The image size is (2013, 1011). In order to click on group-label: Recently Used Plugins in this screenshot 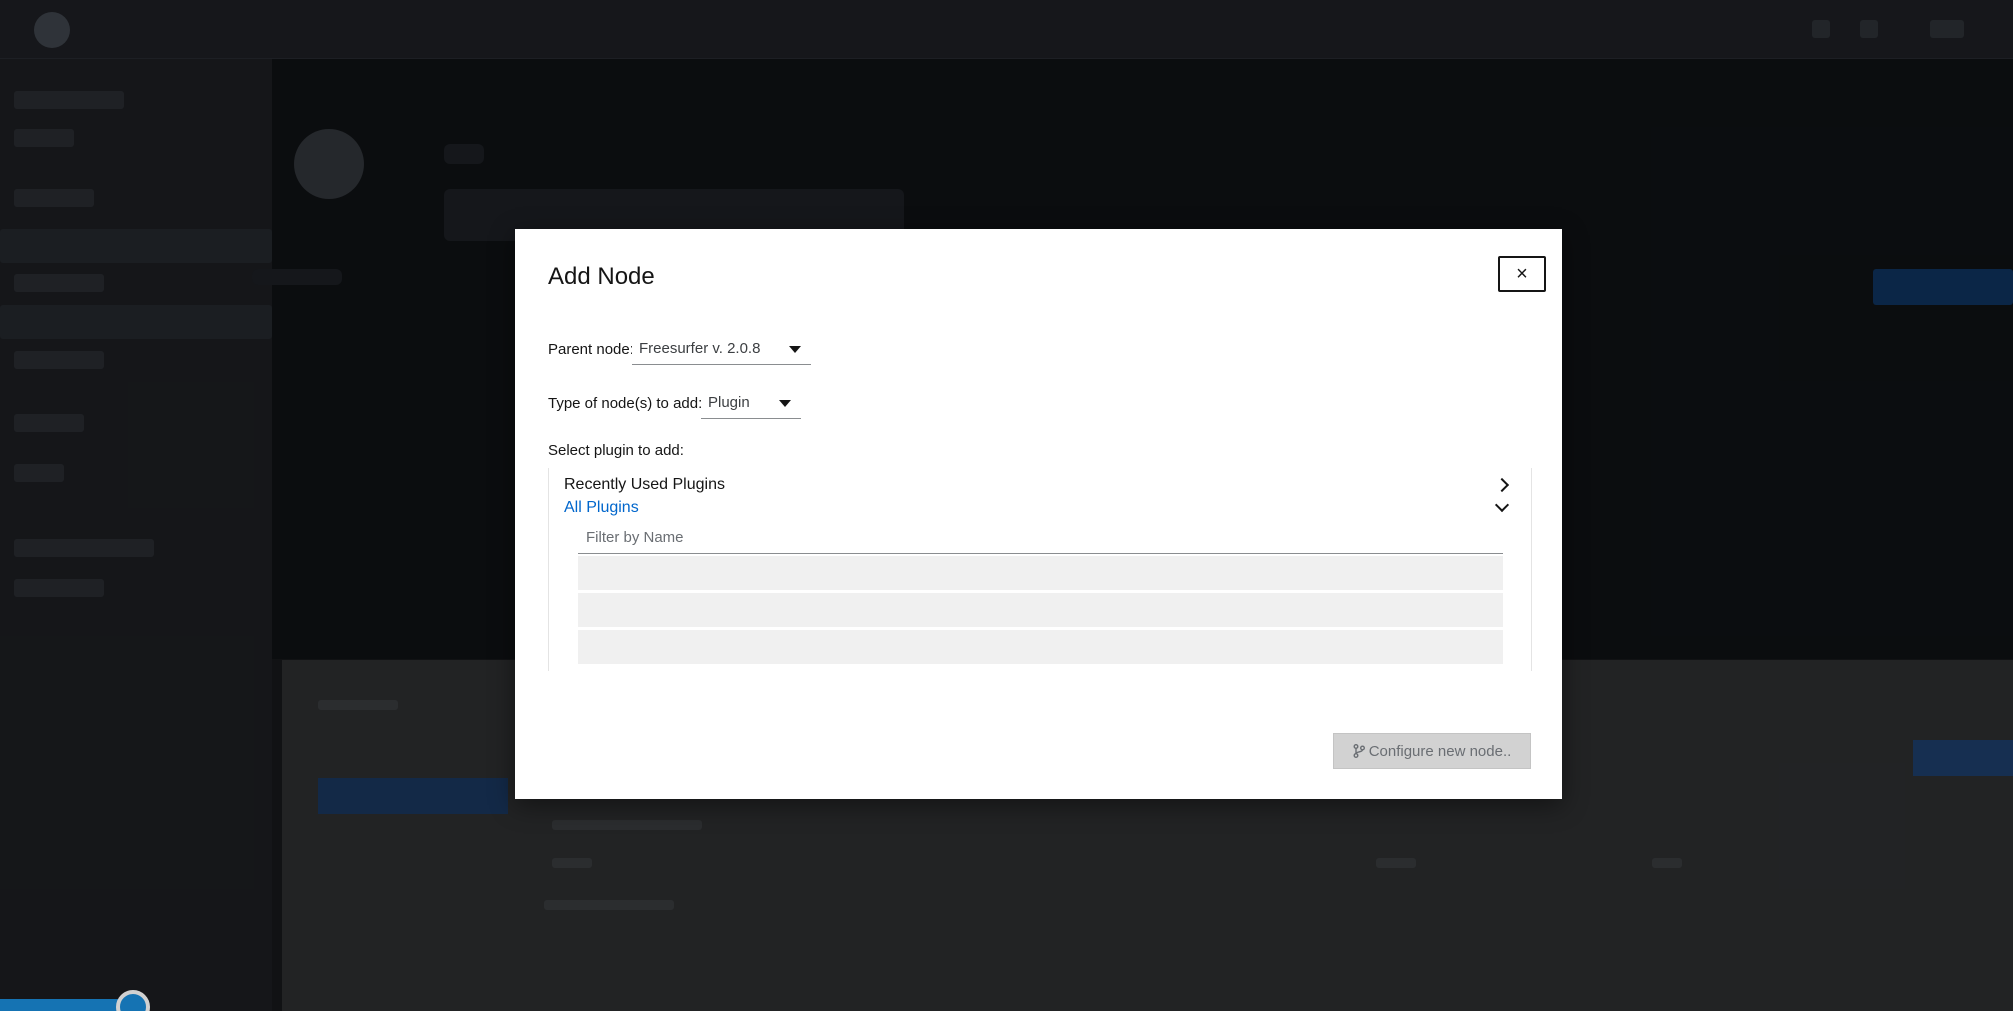, I will do `click(644, 484)`.